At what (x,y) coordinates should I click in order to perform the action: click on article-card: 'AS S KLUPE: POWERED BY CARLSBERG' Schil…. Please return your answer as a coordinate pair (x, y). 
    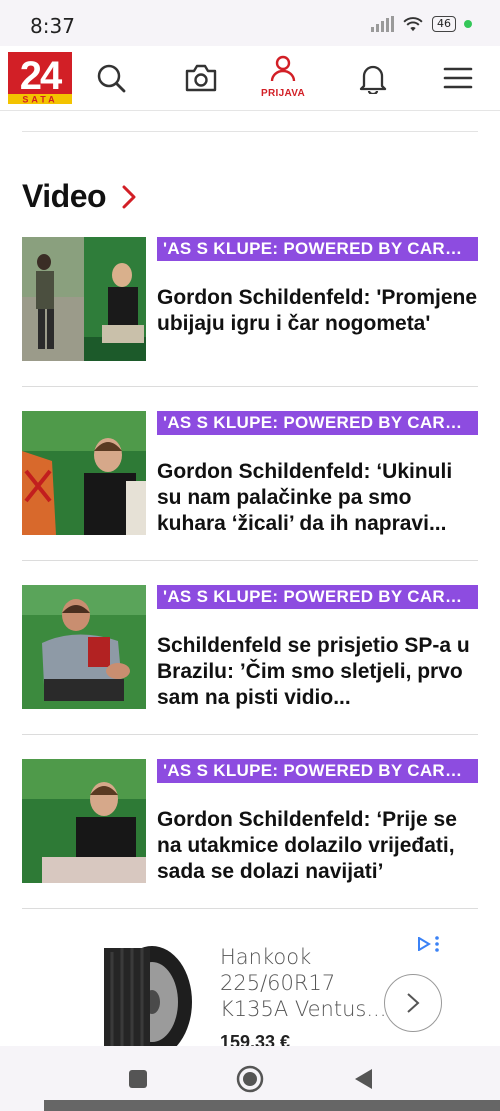
    Looking at the image, I should click on (250, 647).